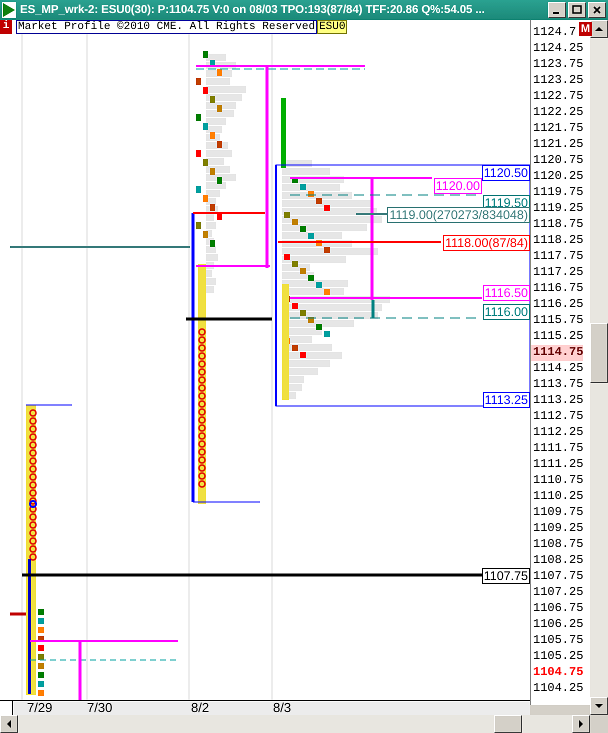 The height and width of the screenshot is (733, 608). What do you see at coordinates (200, 708) in the screenshot?
I see `date-label: 8/2` at bounding box center [200, 708].